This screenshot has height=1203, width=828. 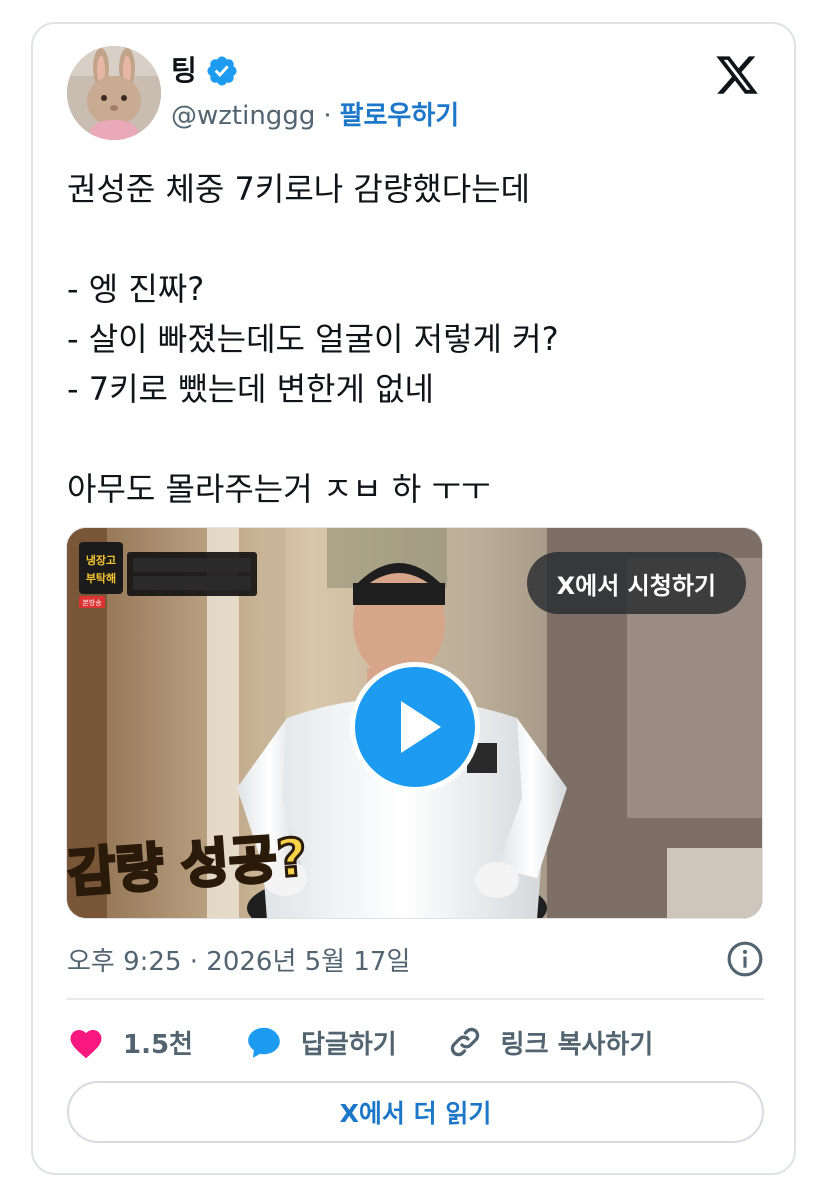 What do you see at coordinates (577, 1044) in the screenshot?
I see `copy-link-label: 링크 복사하기` at bounding box center [577, 1044].